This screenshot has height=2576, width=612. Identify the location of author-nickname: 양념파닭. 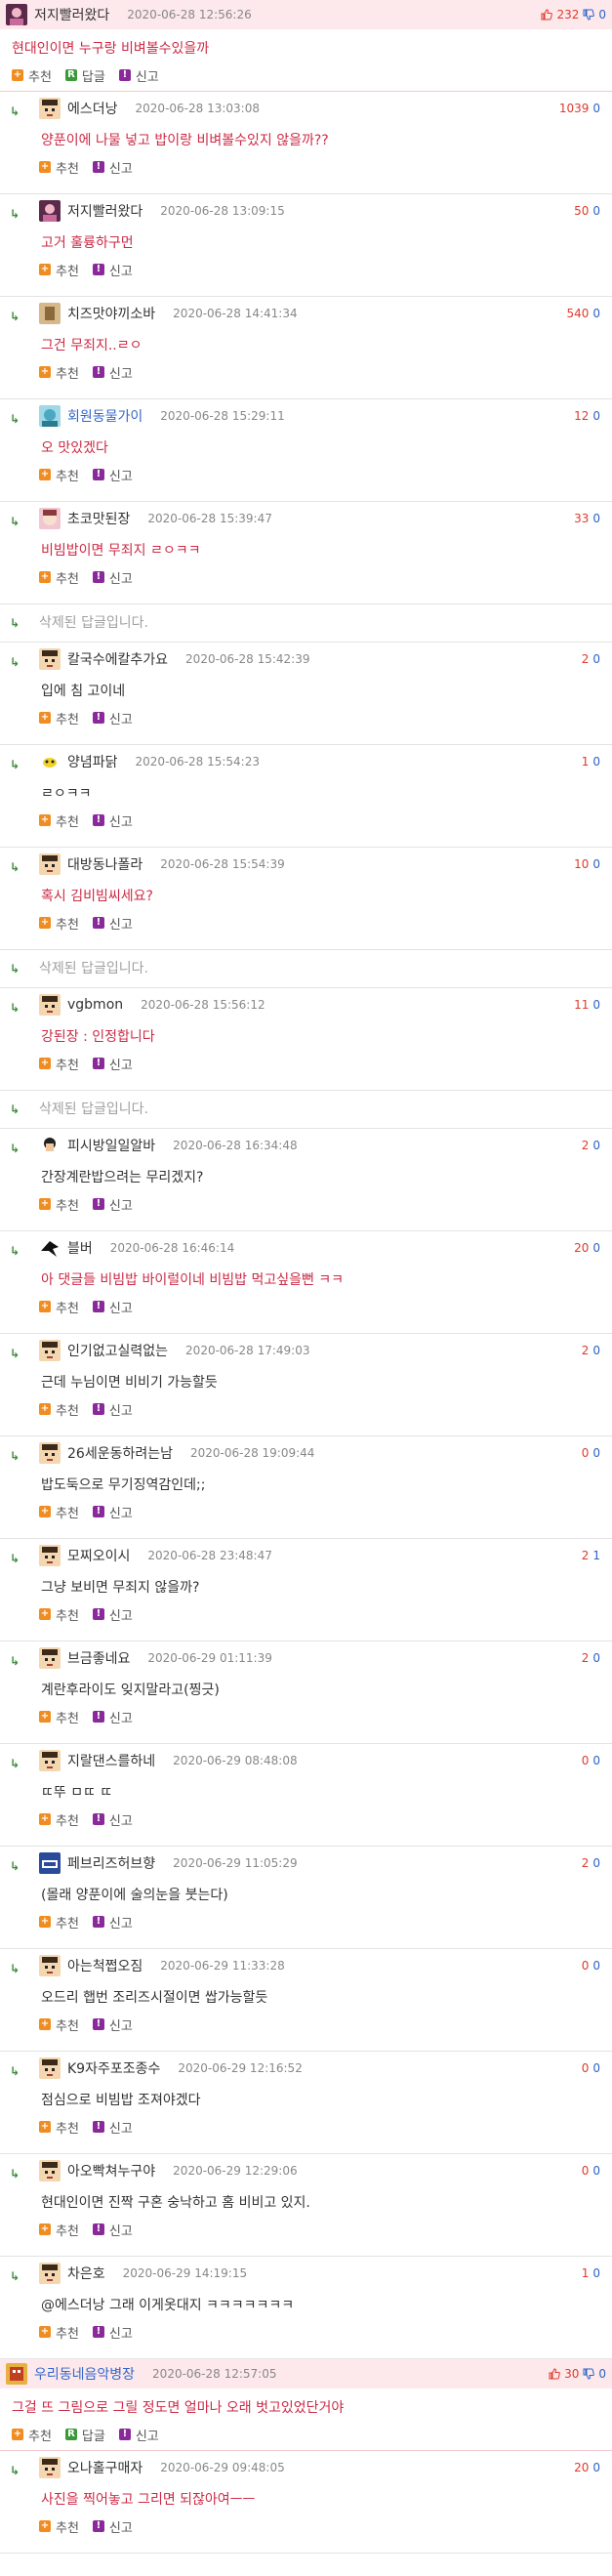
(92, 761).